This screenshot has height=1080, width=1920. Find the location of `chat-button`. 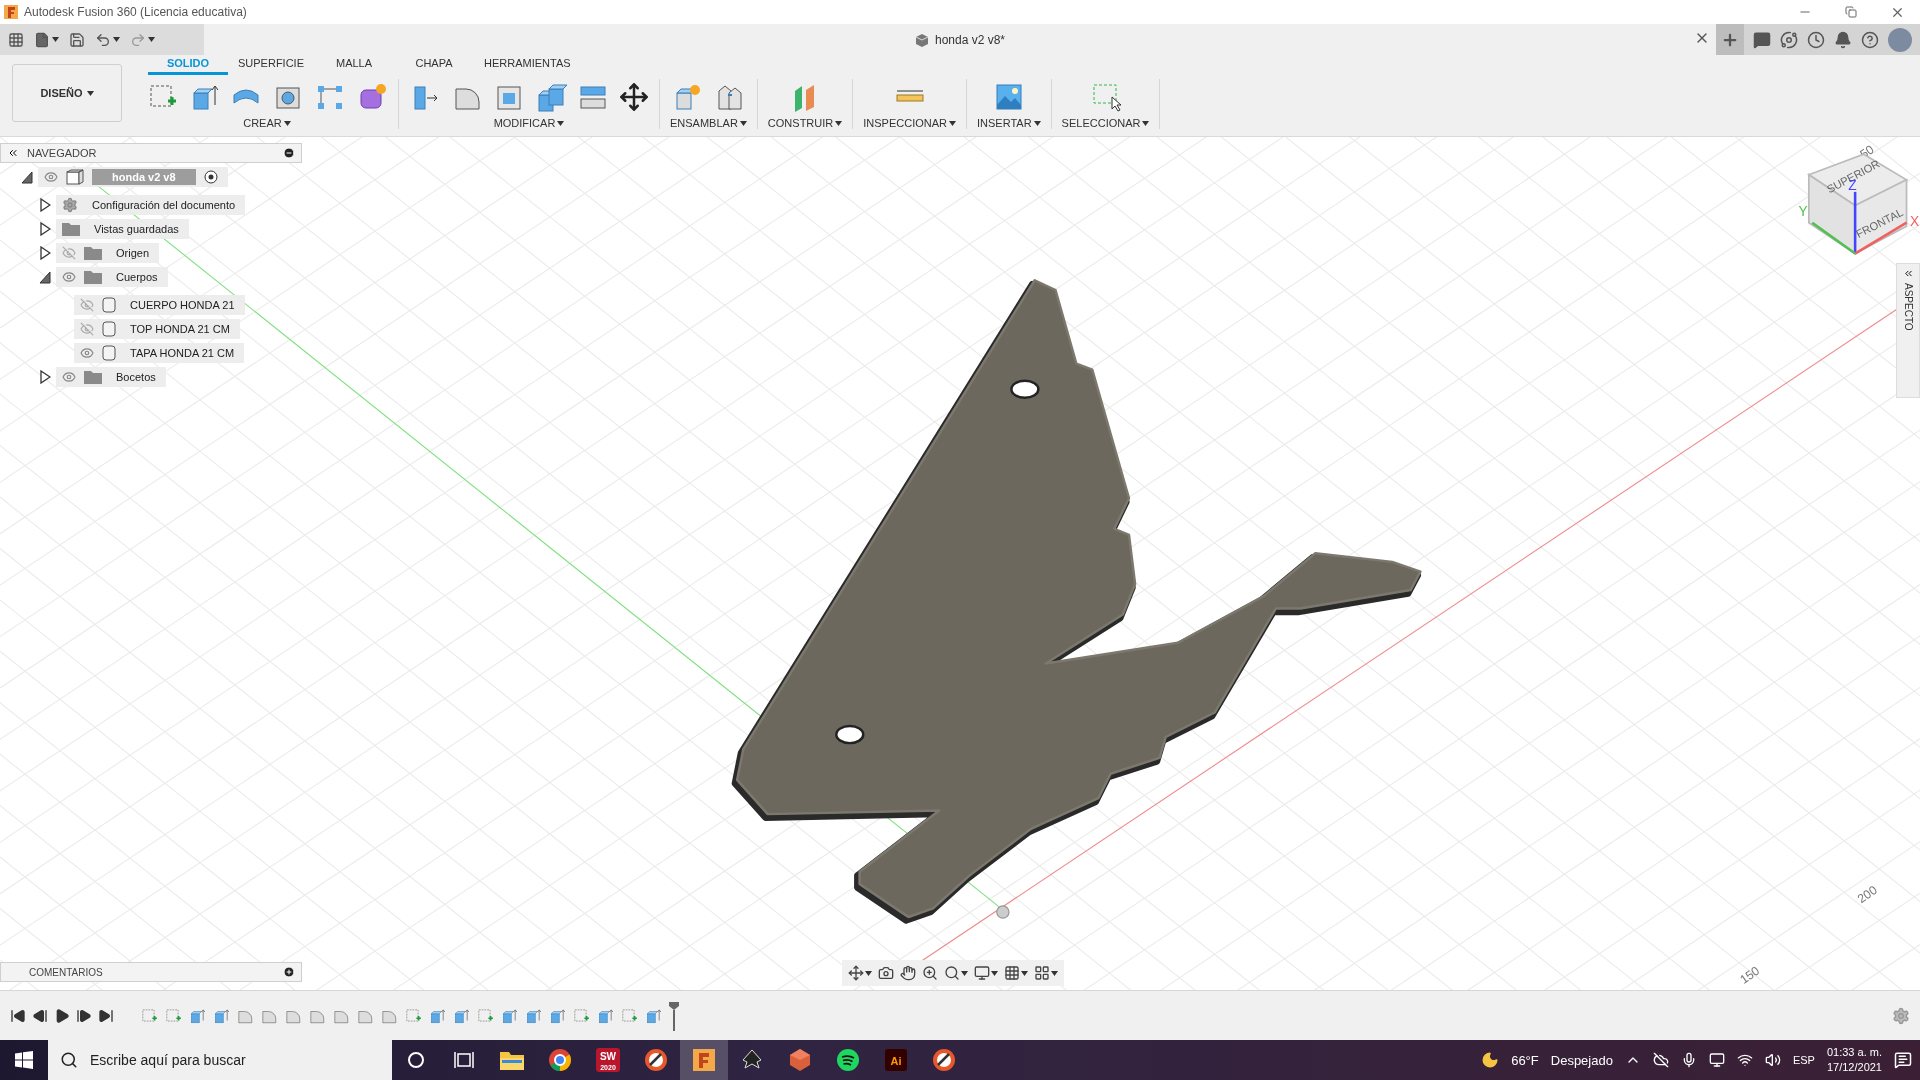

chat-button is located at coordinates (1762, 39).